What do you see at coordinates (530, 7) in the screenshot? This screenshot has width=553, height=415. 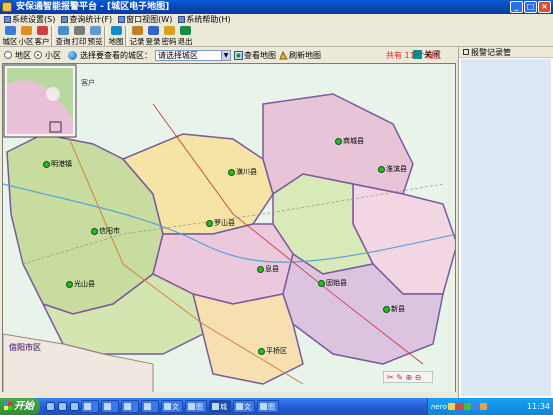 I see `maximize-button: □` at bounding box center [530, 7].